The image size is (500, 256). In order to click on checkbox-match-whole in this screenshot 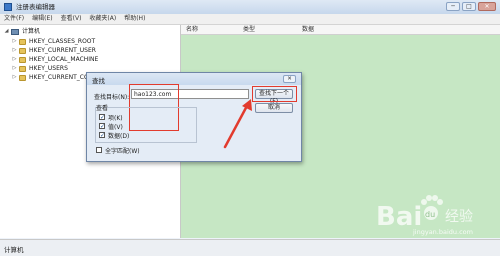, I will do `click(99, 150)`.